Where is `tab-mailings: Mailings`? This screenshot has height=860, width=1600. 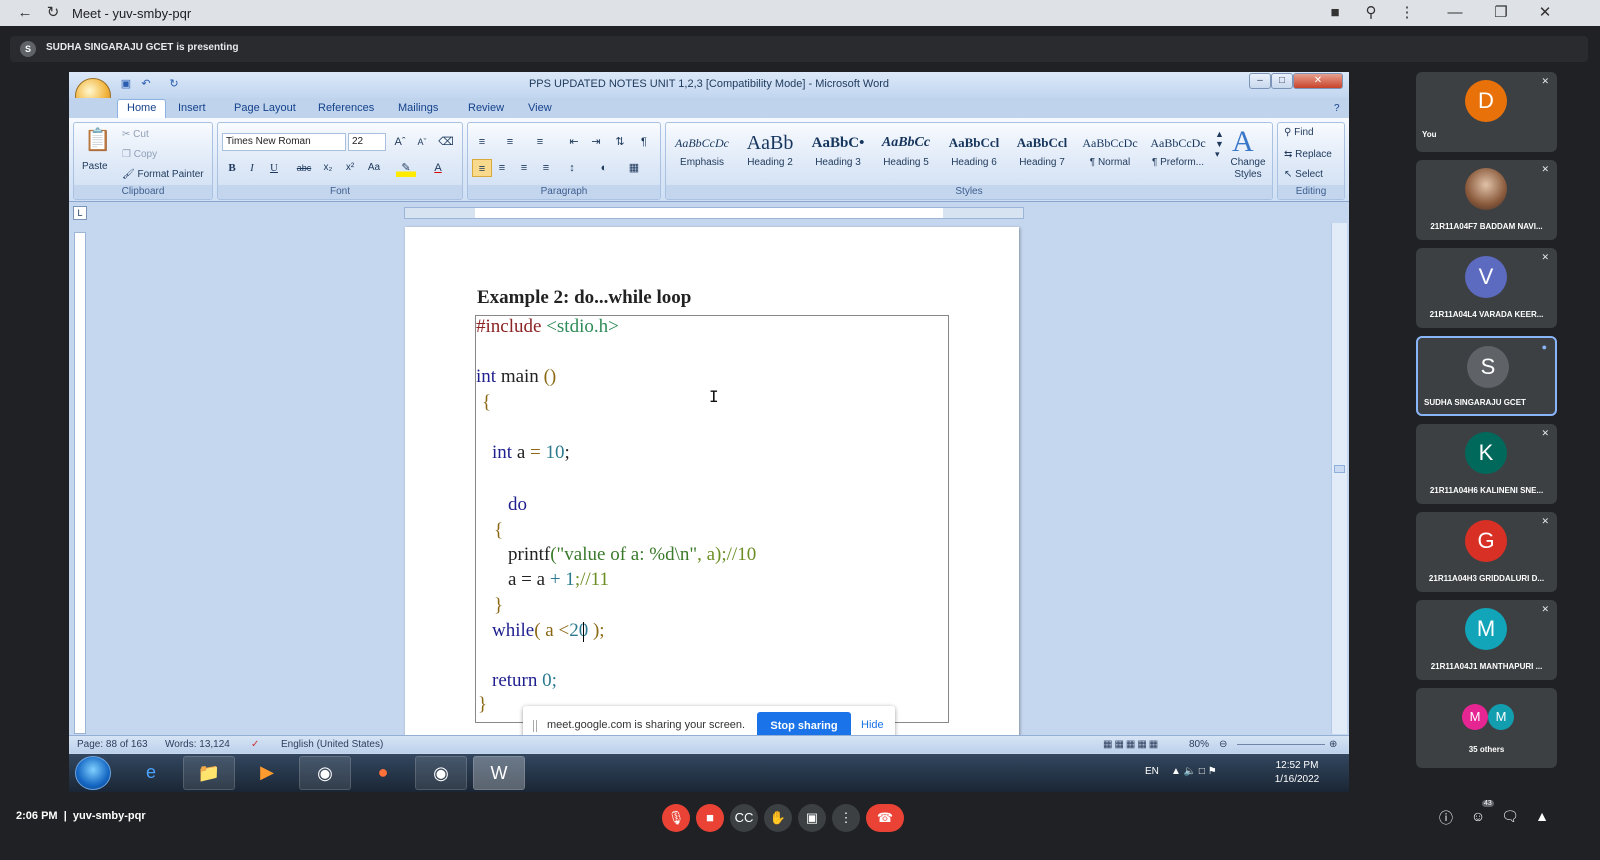
tab-mailings: Mailings is located at coordinates (418, 109).